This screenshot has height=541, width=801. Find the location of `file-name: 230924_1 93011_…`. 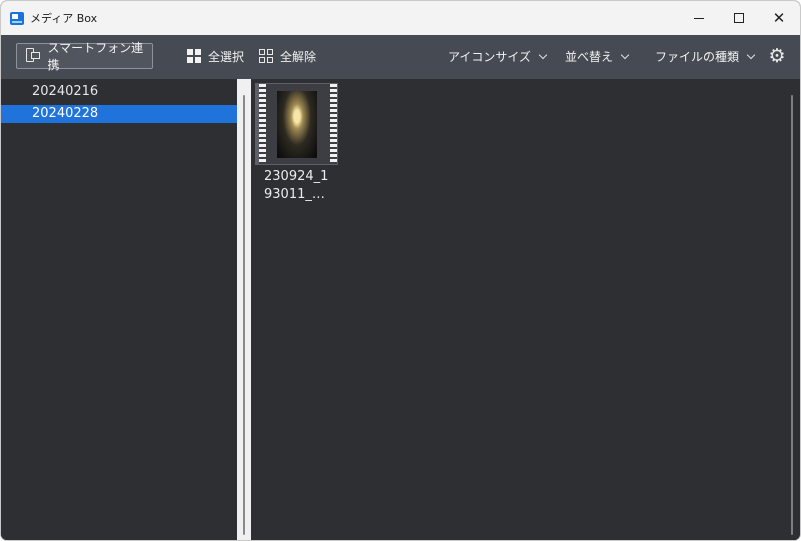

file-name: 230924_1 93011_… is located at coordinates (302, 186).